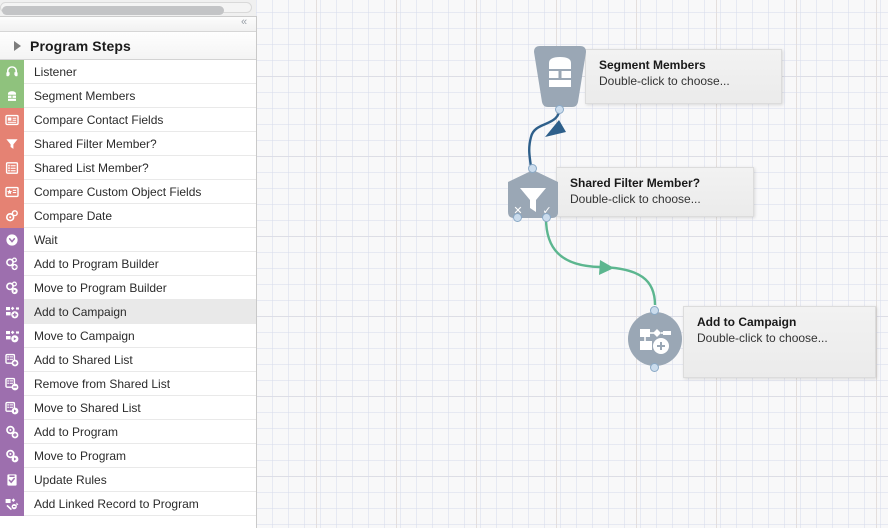 This screenshot has height=528, width=888. Describe the element at coordinates (12, 71) in the screenshot. I see `headphones-icon` at that location.